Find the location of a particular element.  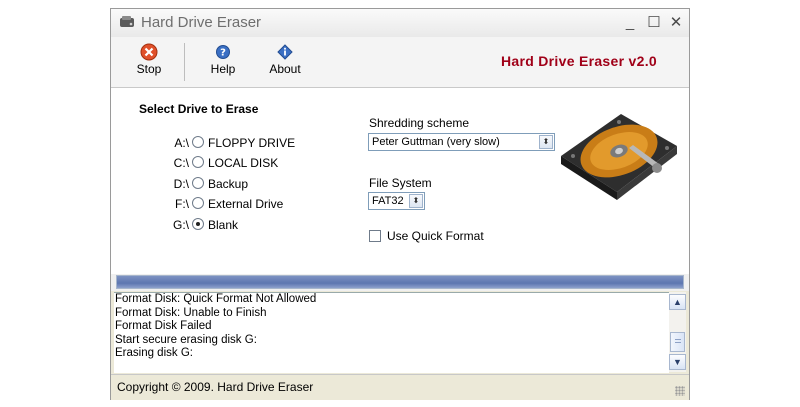

about-label: About is located at coordinates (285, 69).